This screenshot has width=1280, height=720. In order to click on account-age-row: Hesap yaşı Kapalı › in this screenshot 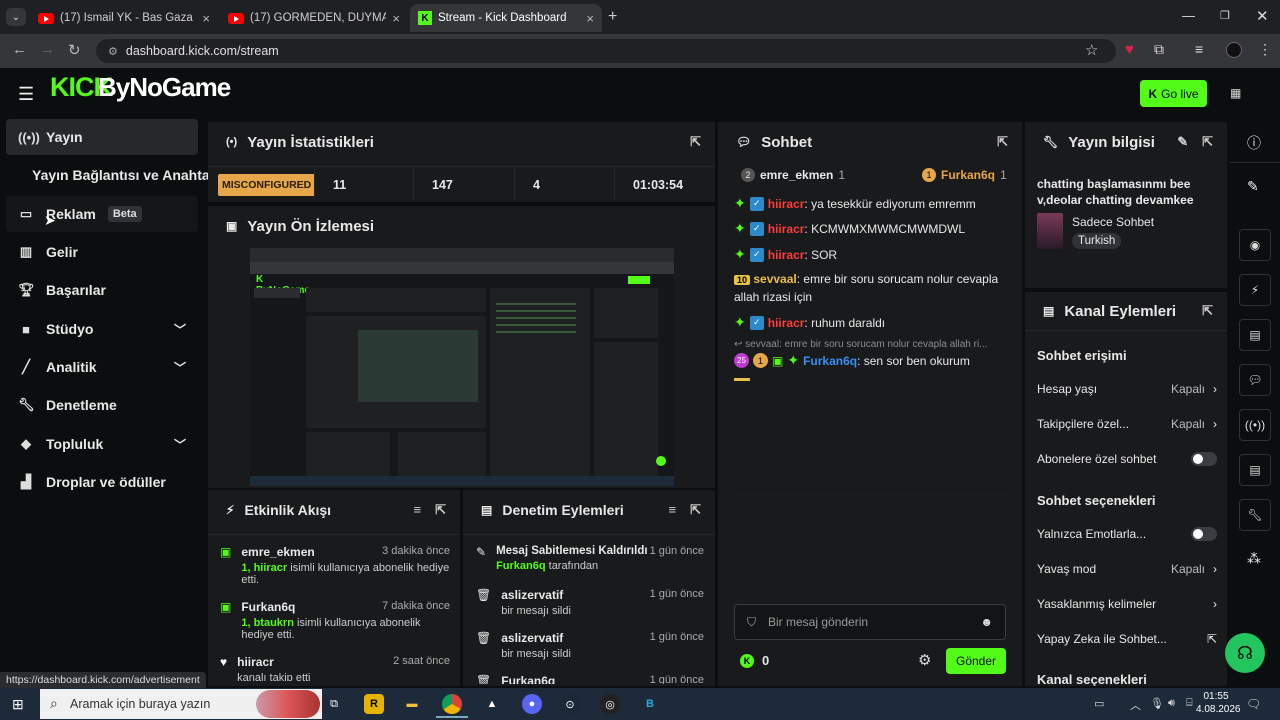, I will do `click(1127, 389)`.